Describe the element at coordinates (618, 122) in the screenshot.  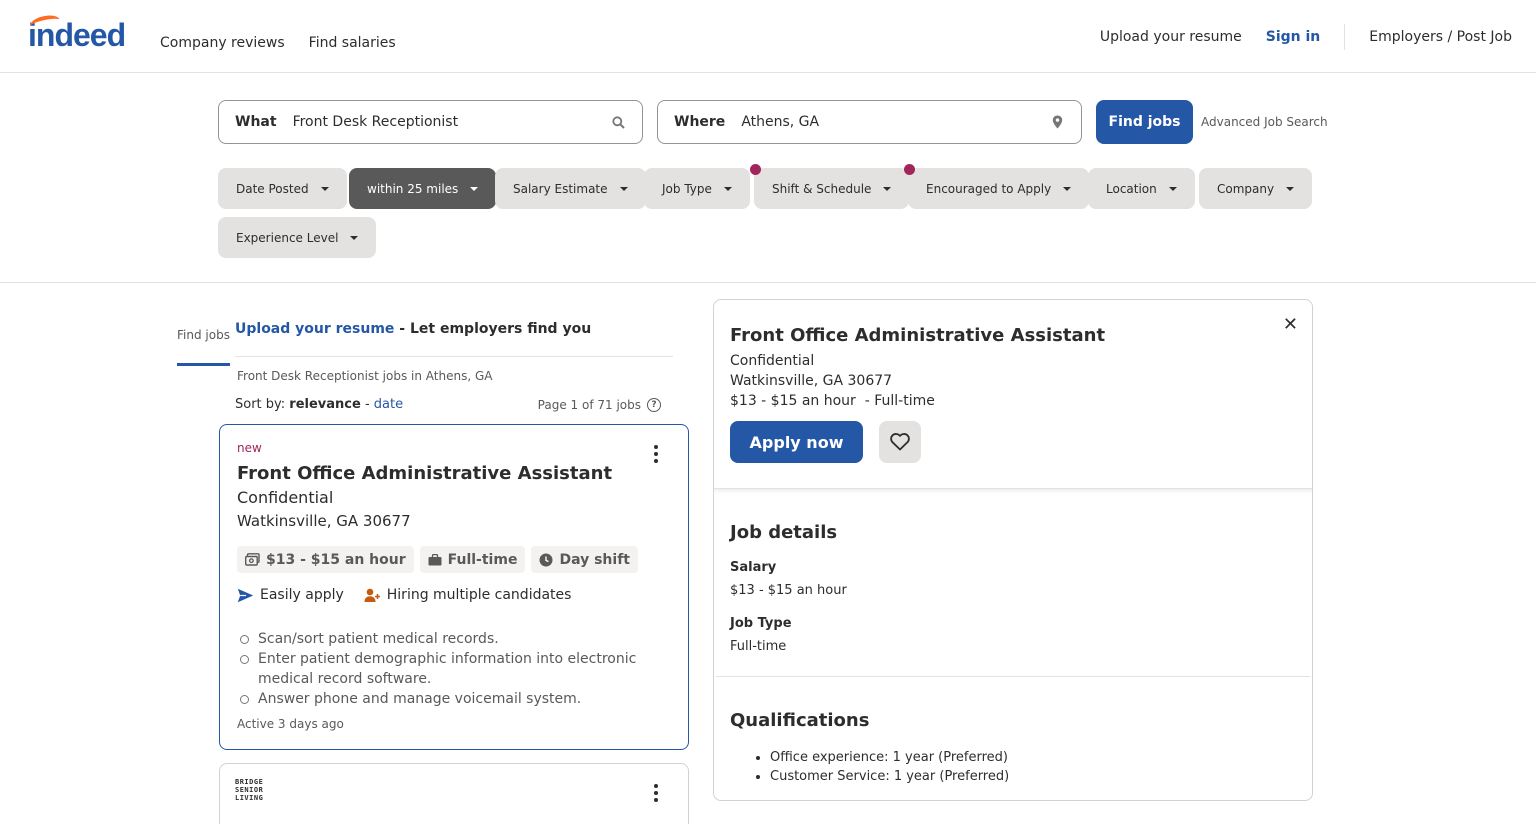
I see `search-icon` at that location.